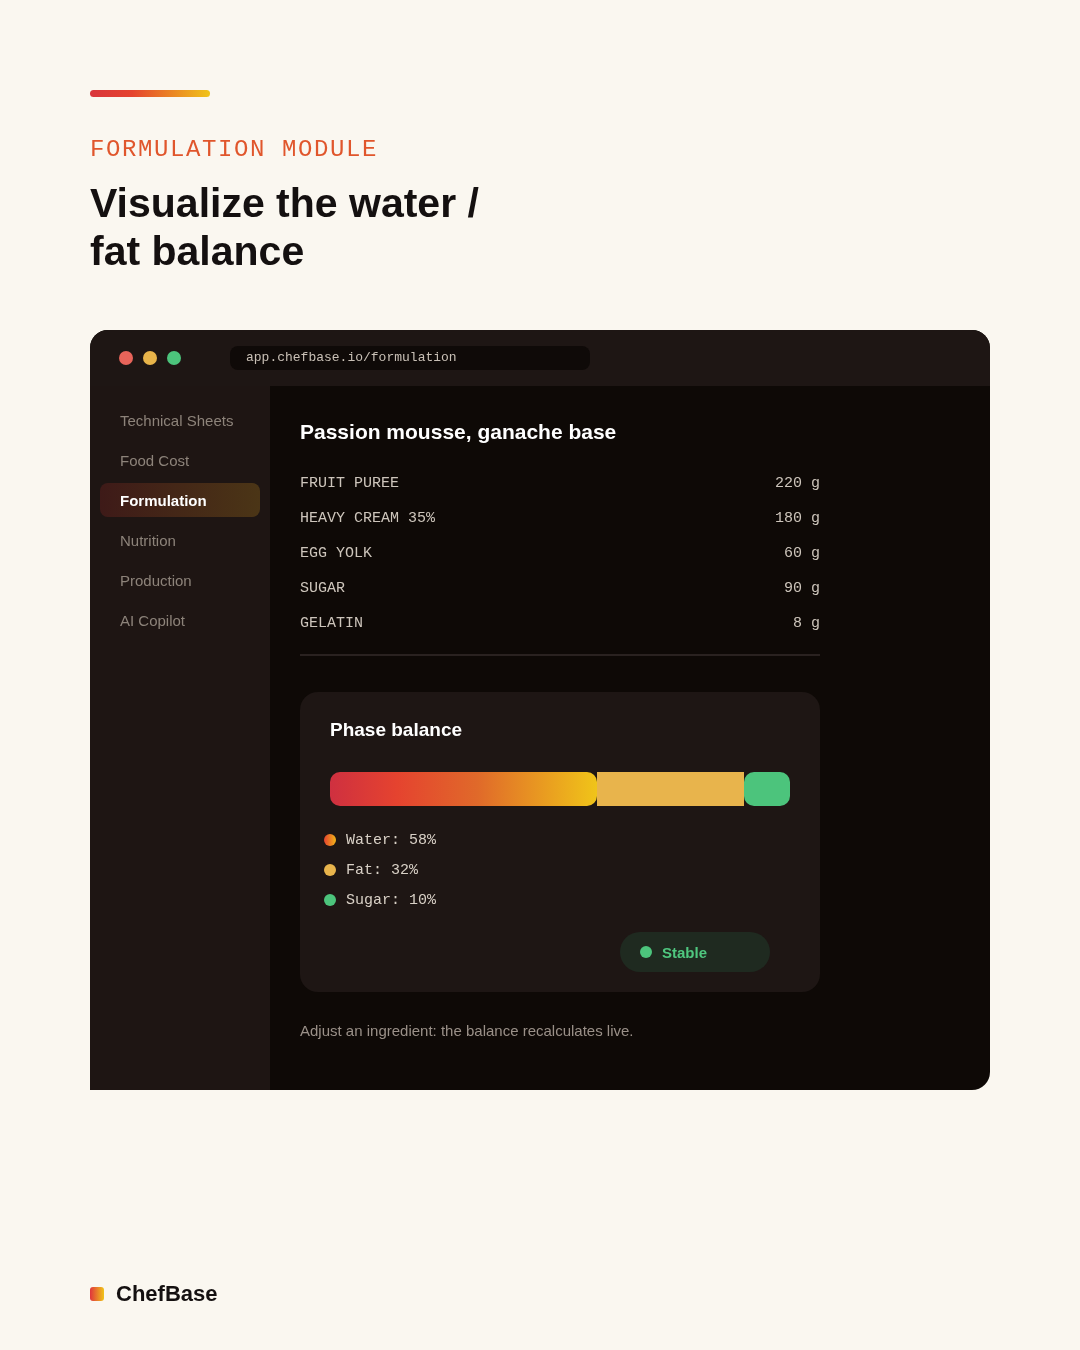 The width and height of the screenshot is (1080, 1350). I want to click on recipe-title: Passion mousse, ganache base, so click(458, 432).